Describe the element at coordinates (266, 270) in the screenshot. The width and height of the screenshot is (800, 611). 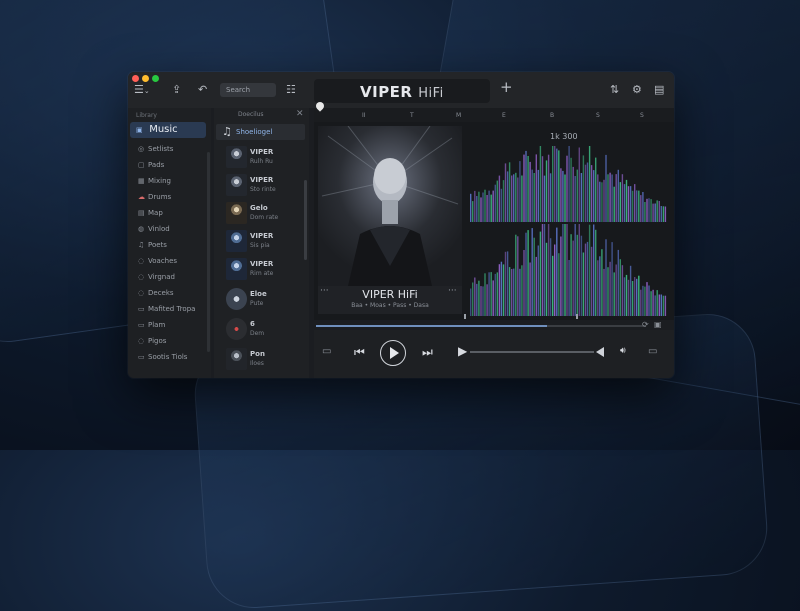
I see `track-item: VIPER Rim ate` at that location.